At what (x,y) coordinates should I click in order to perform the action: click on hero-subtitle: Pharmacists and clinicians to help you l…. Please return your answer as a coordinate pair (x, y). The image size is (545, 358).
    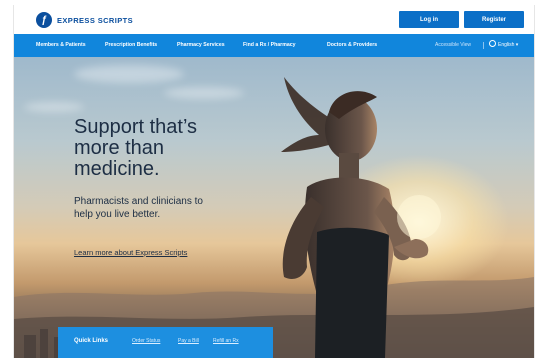
    Looking at the image, I should click on (164, 208).